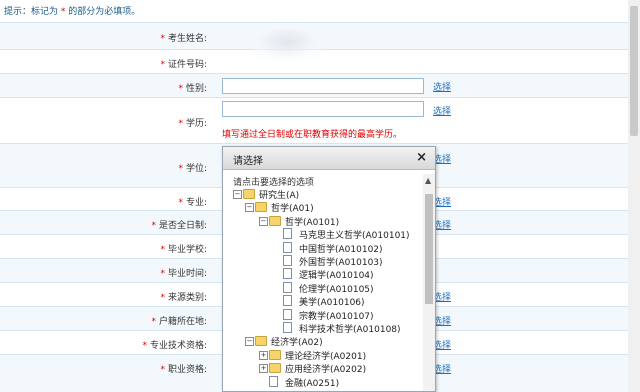  Describe the element at coordinates (104, 12) in the screenshot. I see `hint-suffix: 的部分为必填项。` at that location.